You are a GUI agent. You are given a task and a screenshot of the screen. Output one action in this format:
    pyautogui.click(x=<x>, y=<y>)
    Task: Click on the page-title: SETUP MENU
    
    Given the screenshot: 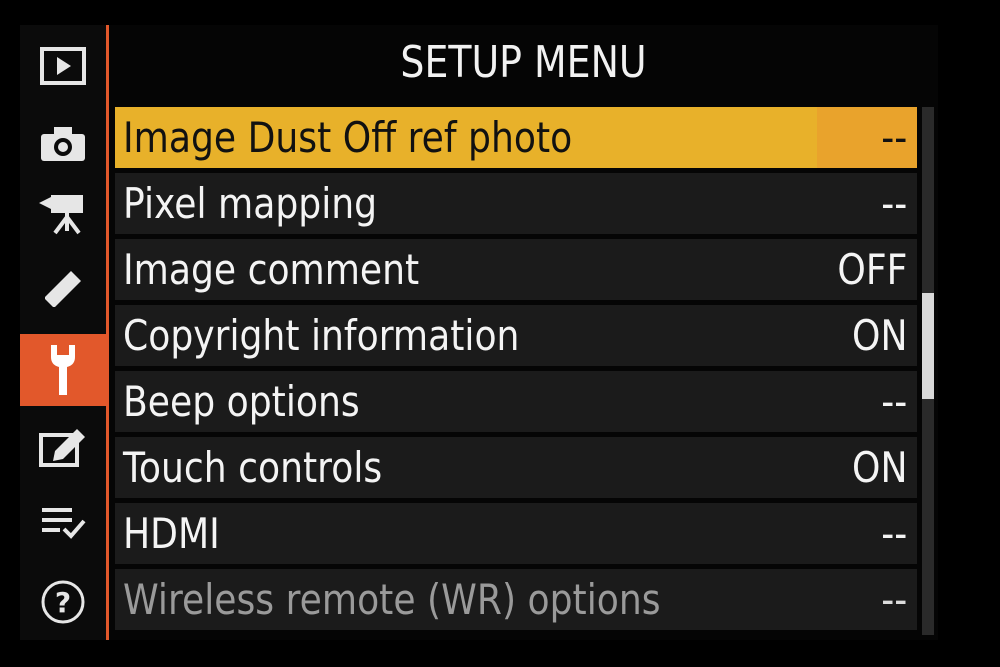 What is the action you would take?
    pyautogui.click(x=523, y=62)
    